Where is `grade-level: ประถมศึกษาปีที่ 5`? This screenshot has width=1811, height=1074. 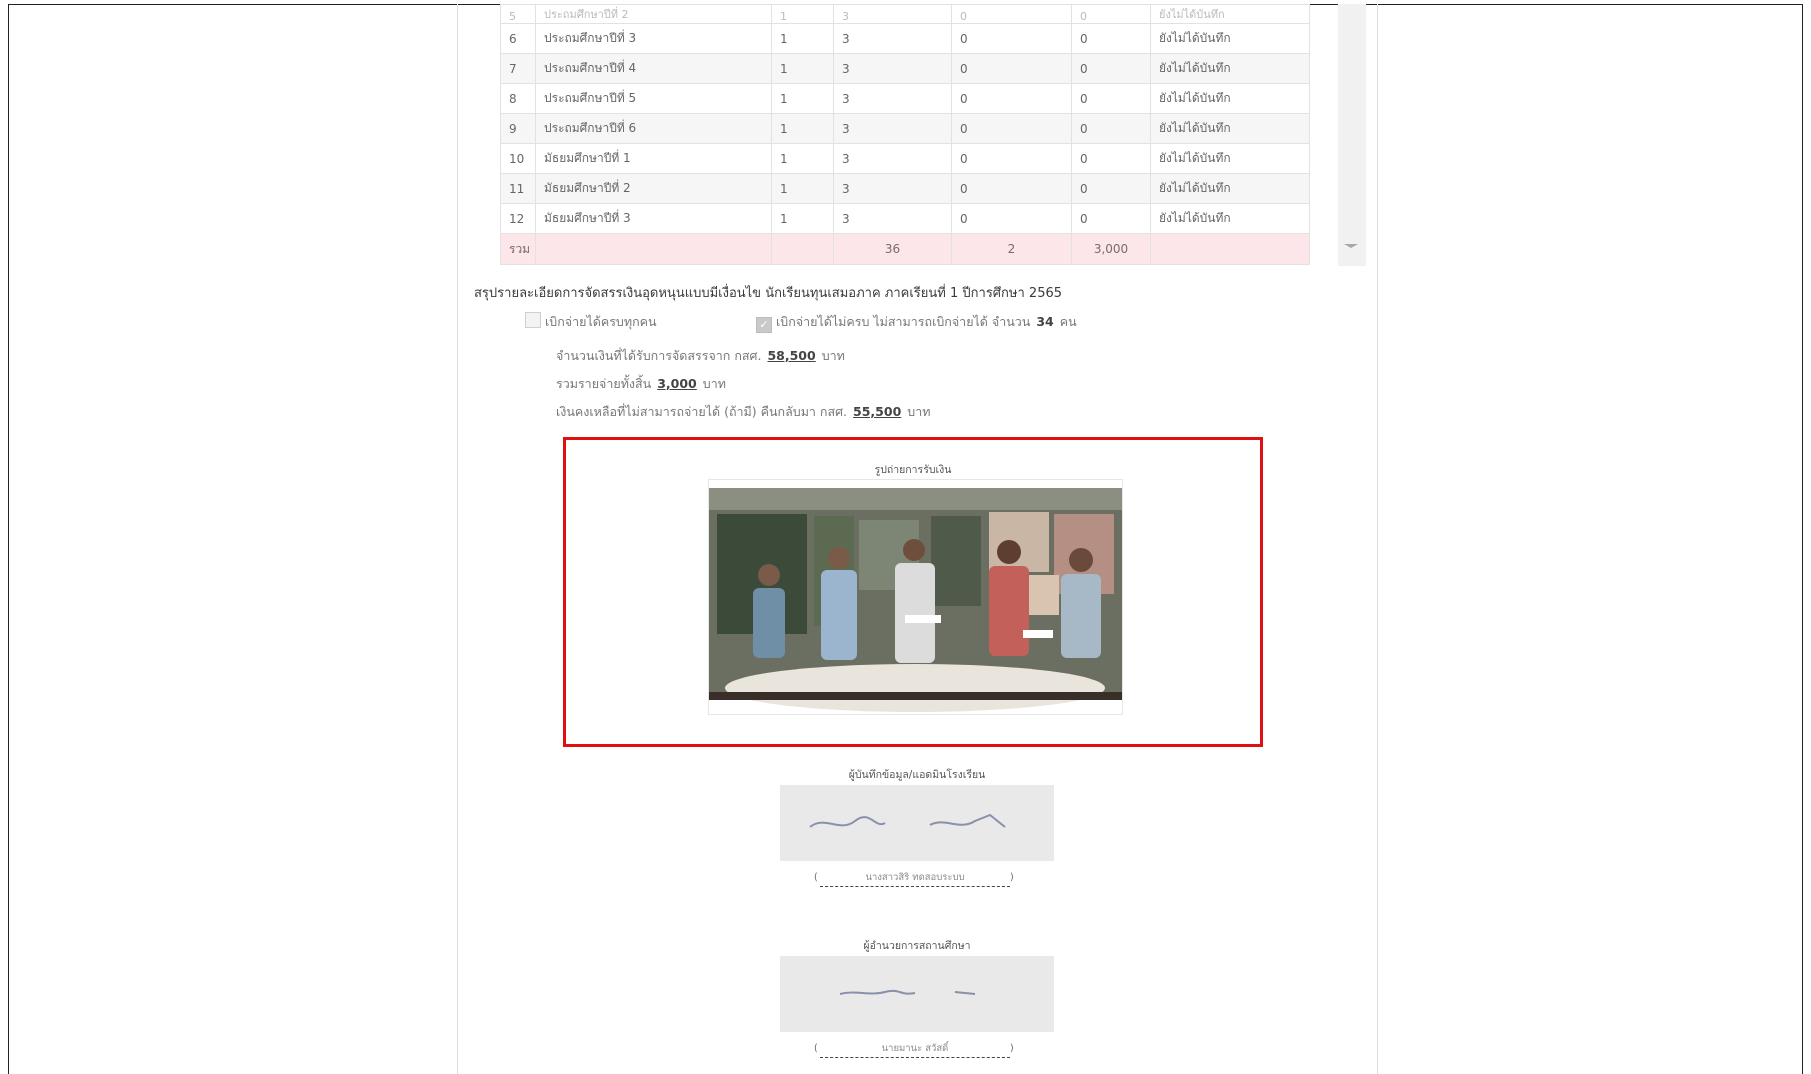 grade-level: ประถมศึกษาปีที่ 5 is located at coordinates (653, 98).